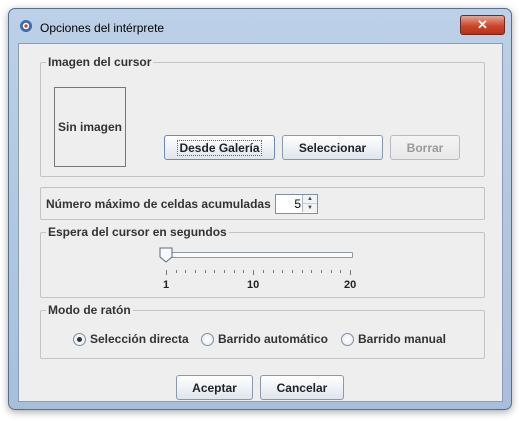  What do you see at coordinates (166, 285) in the screenshot?
I see `slider-label-1: 1` at bounding box center [166, 285].